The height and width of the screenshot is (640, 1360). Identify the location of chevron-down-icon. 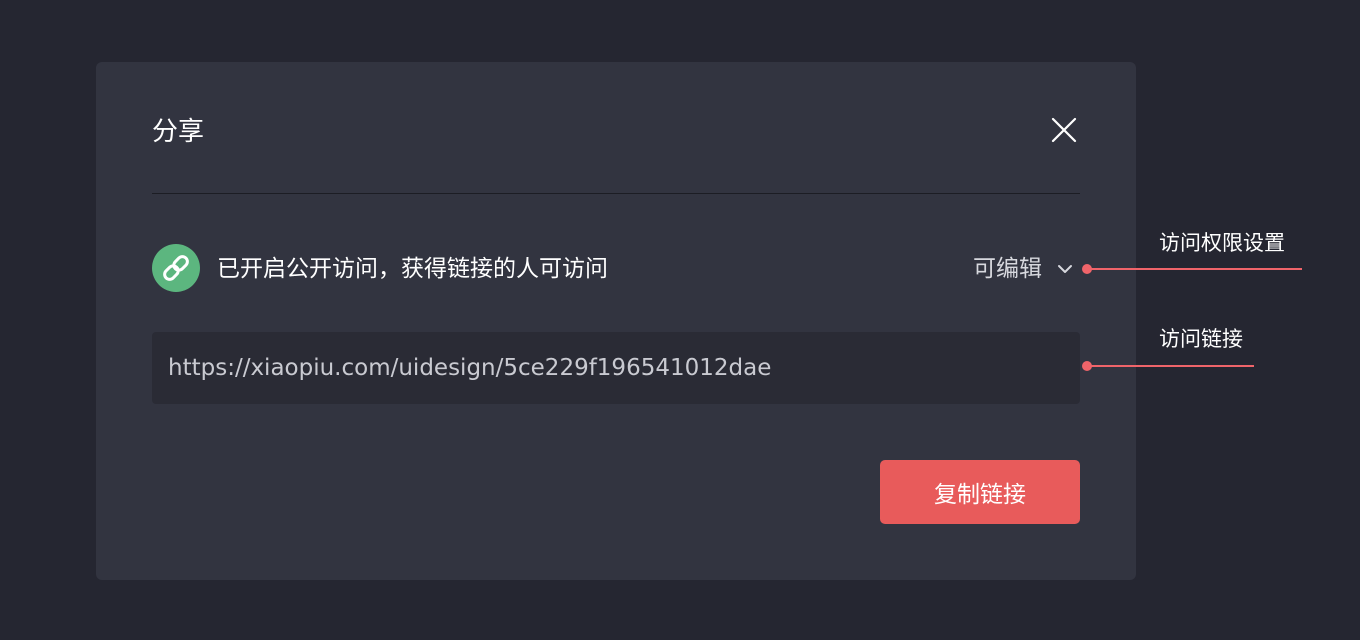
(1065, 269).